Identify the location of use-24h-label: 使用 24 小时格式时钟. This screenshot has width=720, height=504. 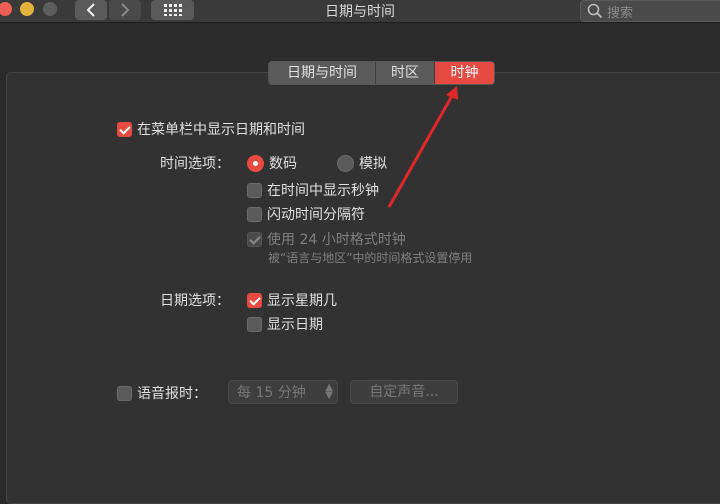
(336, 240).